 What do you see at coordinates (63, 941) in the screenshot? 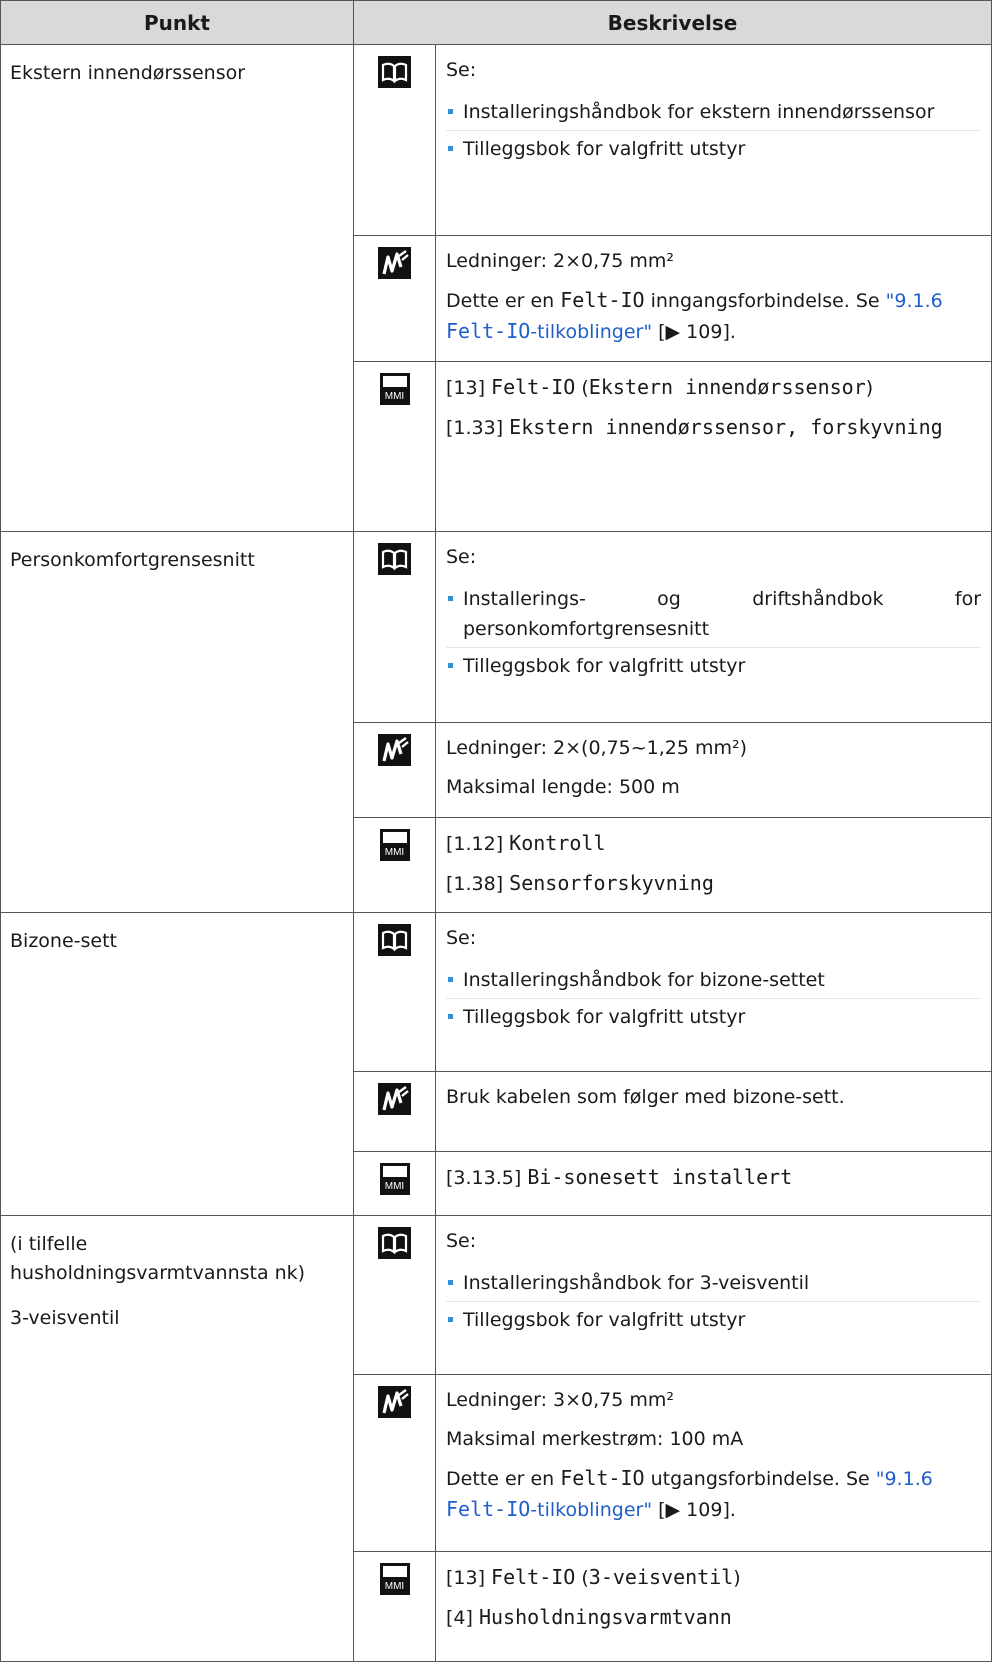
I see `item-label: Bizone-sett` at bounding box center [63, 941].